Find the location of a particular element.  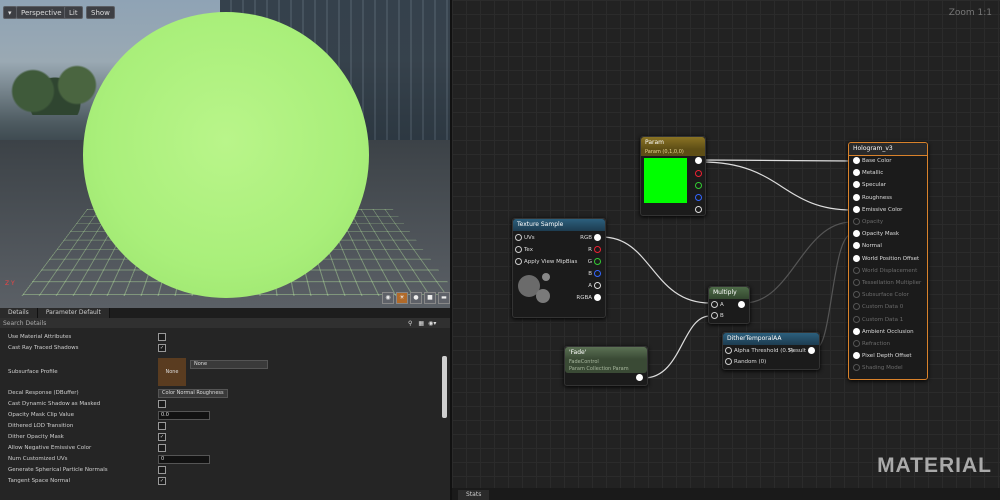

wire-dither-to-opacitymask is located at coordinates (834, 291).